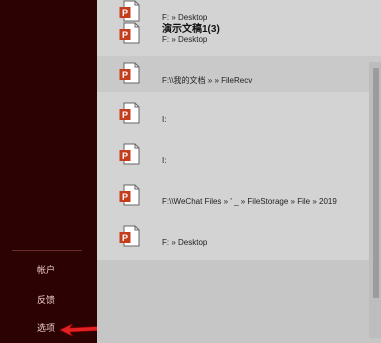 The image size is (381, 343). Describe the element at coordinates (239, 74) in the screenshot. I see `file-row: P F:\\我的文档 » » FileRecv` at that location.